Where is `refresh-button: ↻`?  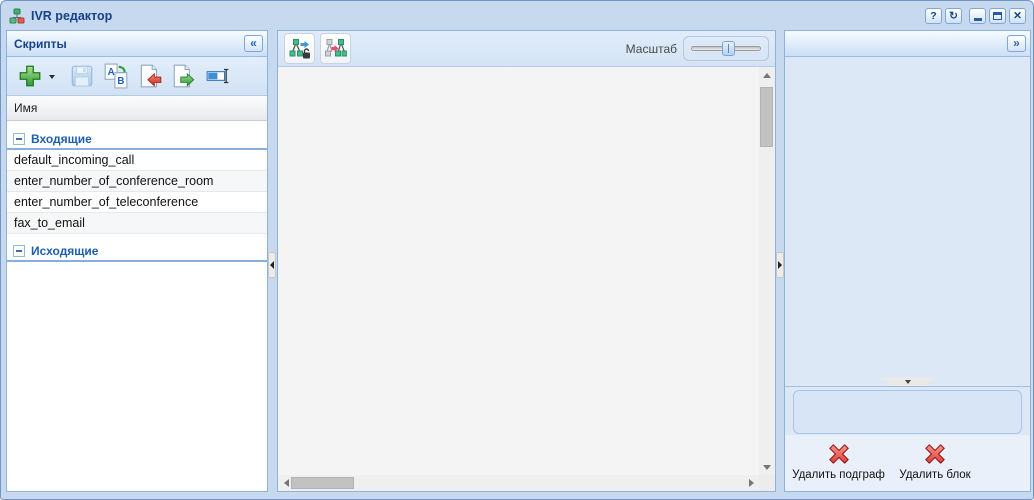 refresh-button: ↻ is located at coordinates (953, 16).